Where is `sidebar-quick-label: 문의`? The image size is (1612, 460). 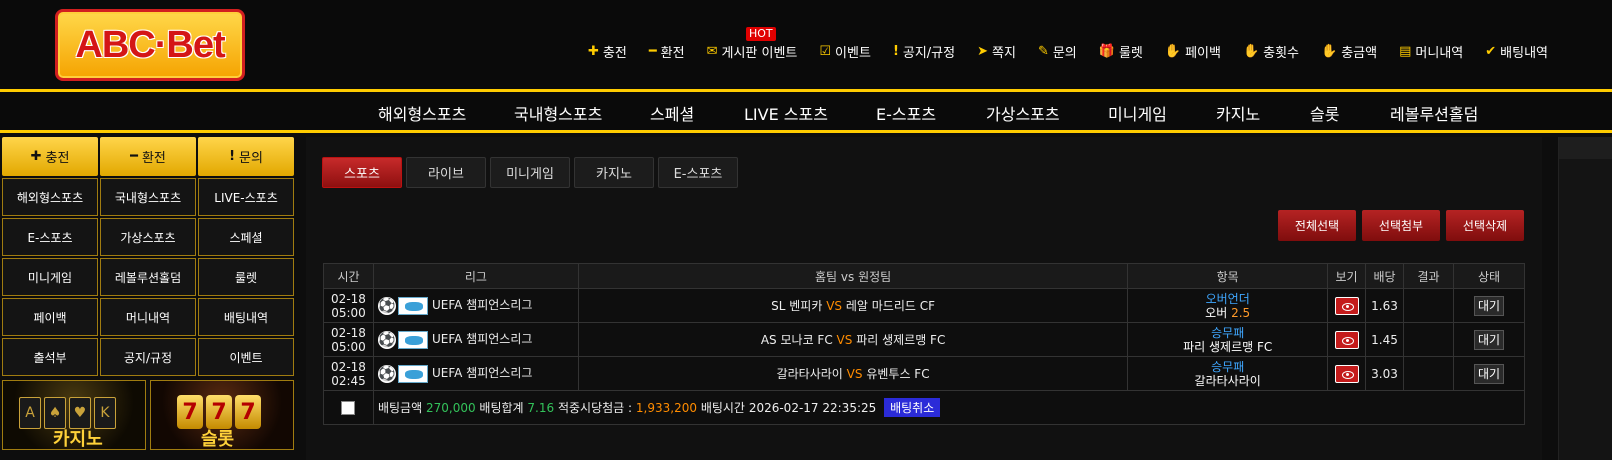 sidebar-quick-label: 문의 is located at coordinates (251, 158).